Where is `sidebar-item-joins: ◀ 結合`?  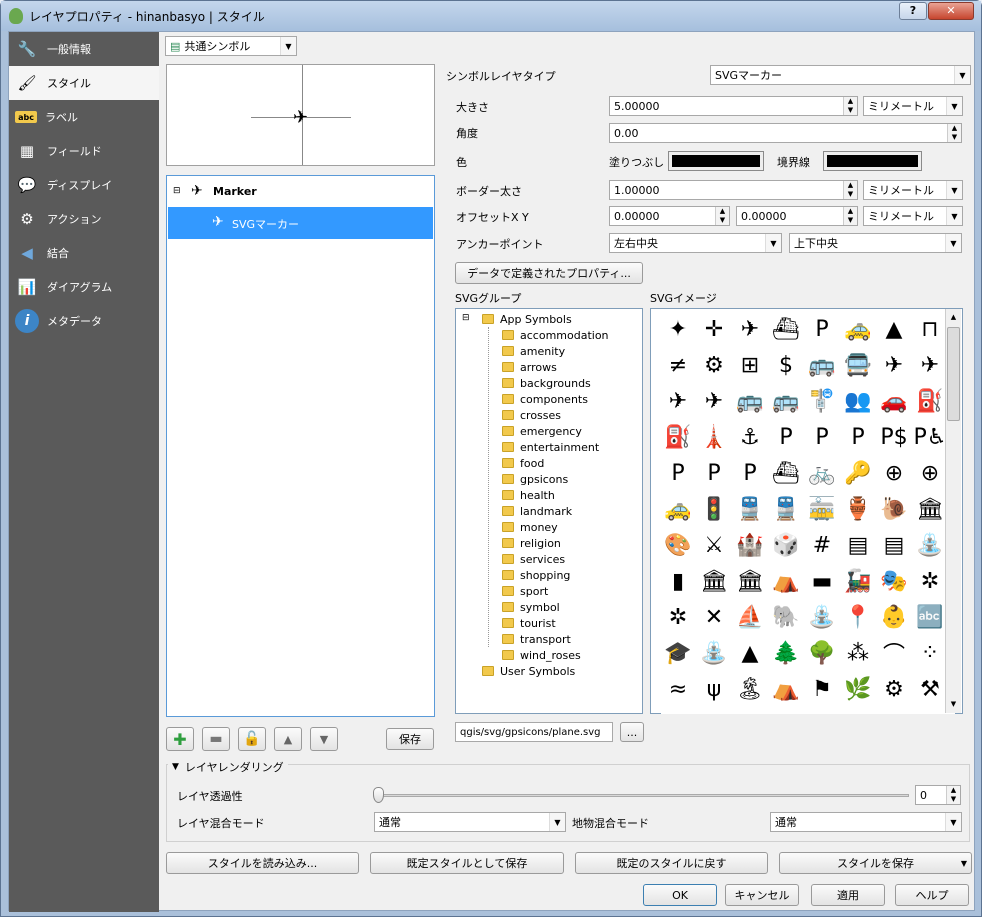 sidebar-item-joins: ◀ 結合 is located at coordinates (84, 253).